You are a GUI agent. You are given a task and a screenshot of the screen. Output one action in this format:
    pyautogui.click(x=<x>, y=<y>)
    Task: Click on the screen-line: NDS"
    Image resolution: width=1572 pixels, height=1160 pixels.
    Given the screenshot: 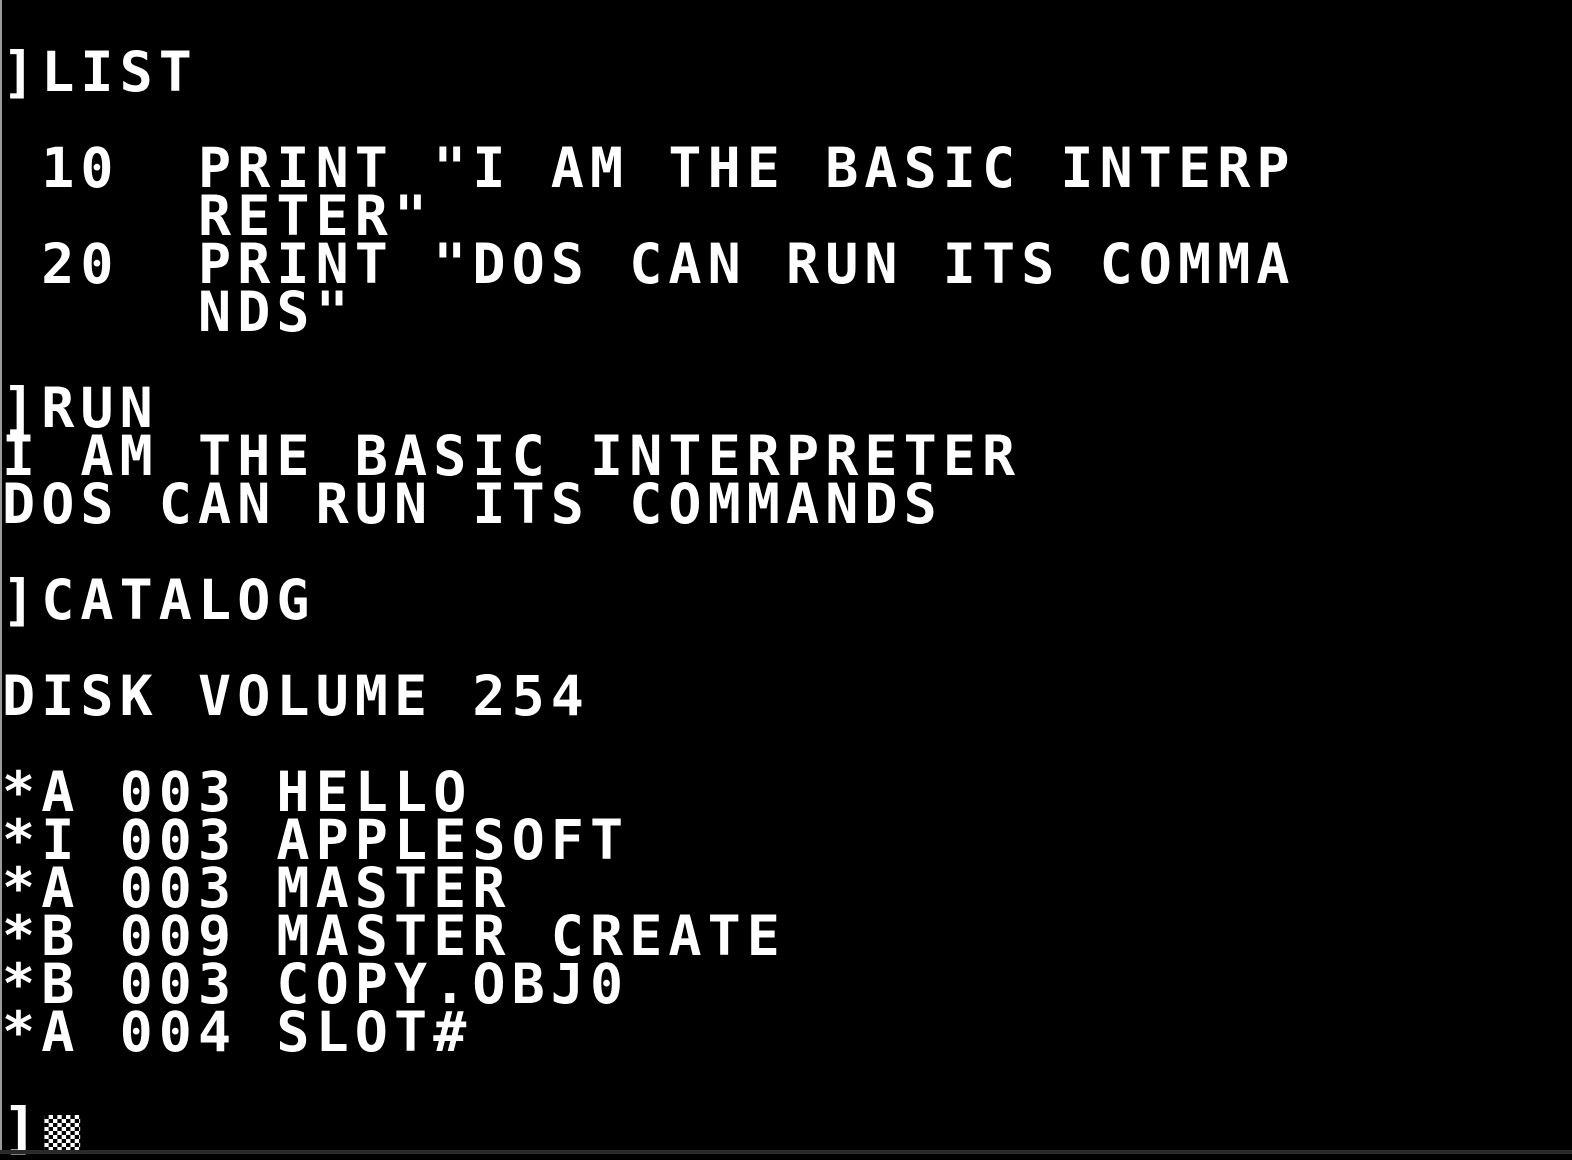 What is the action you would take?
    pyautogui.click(x=178, y=312)
    